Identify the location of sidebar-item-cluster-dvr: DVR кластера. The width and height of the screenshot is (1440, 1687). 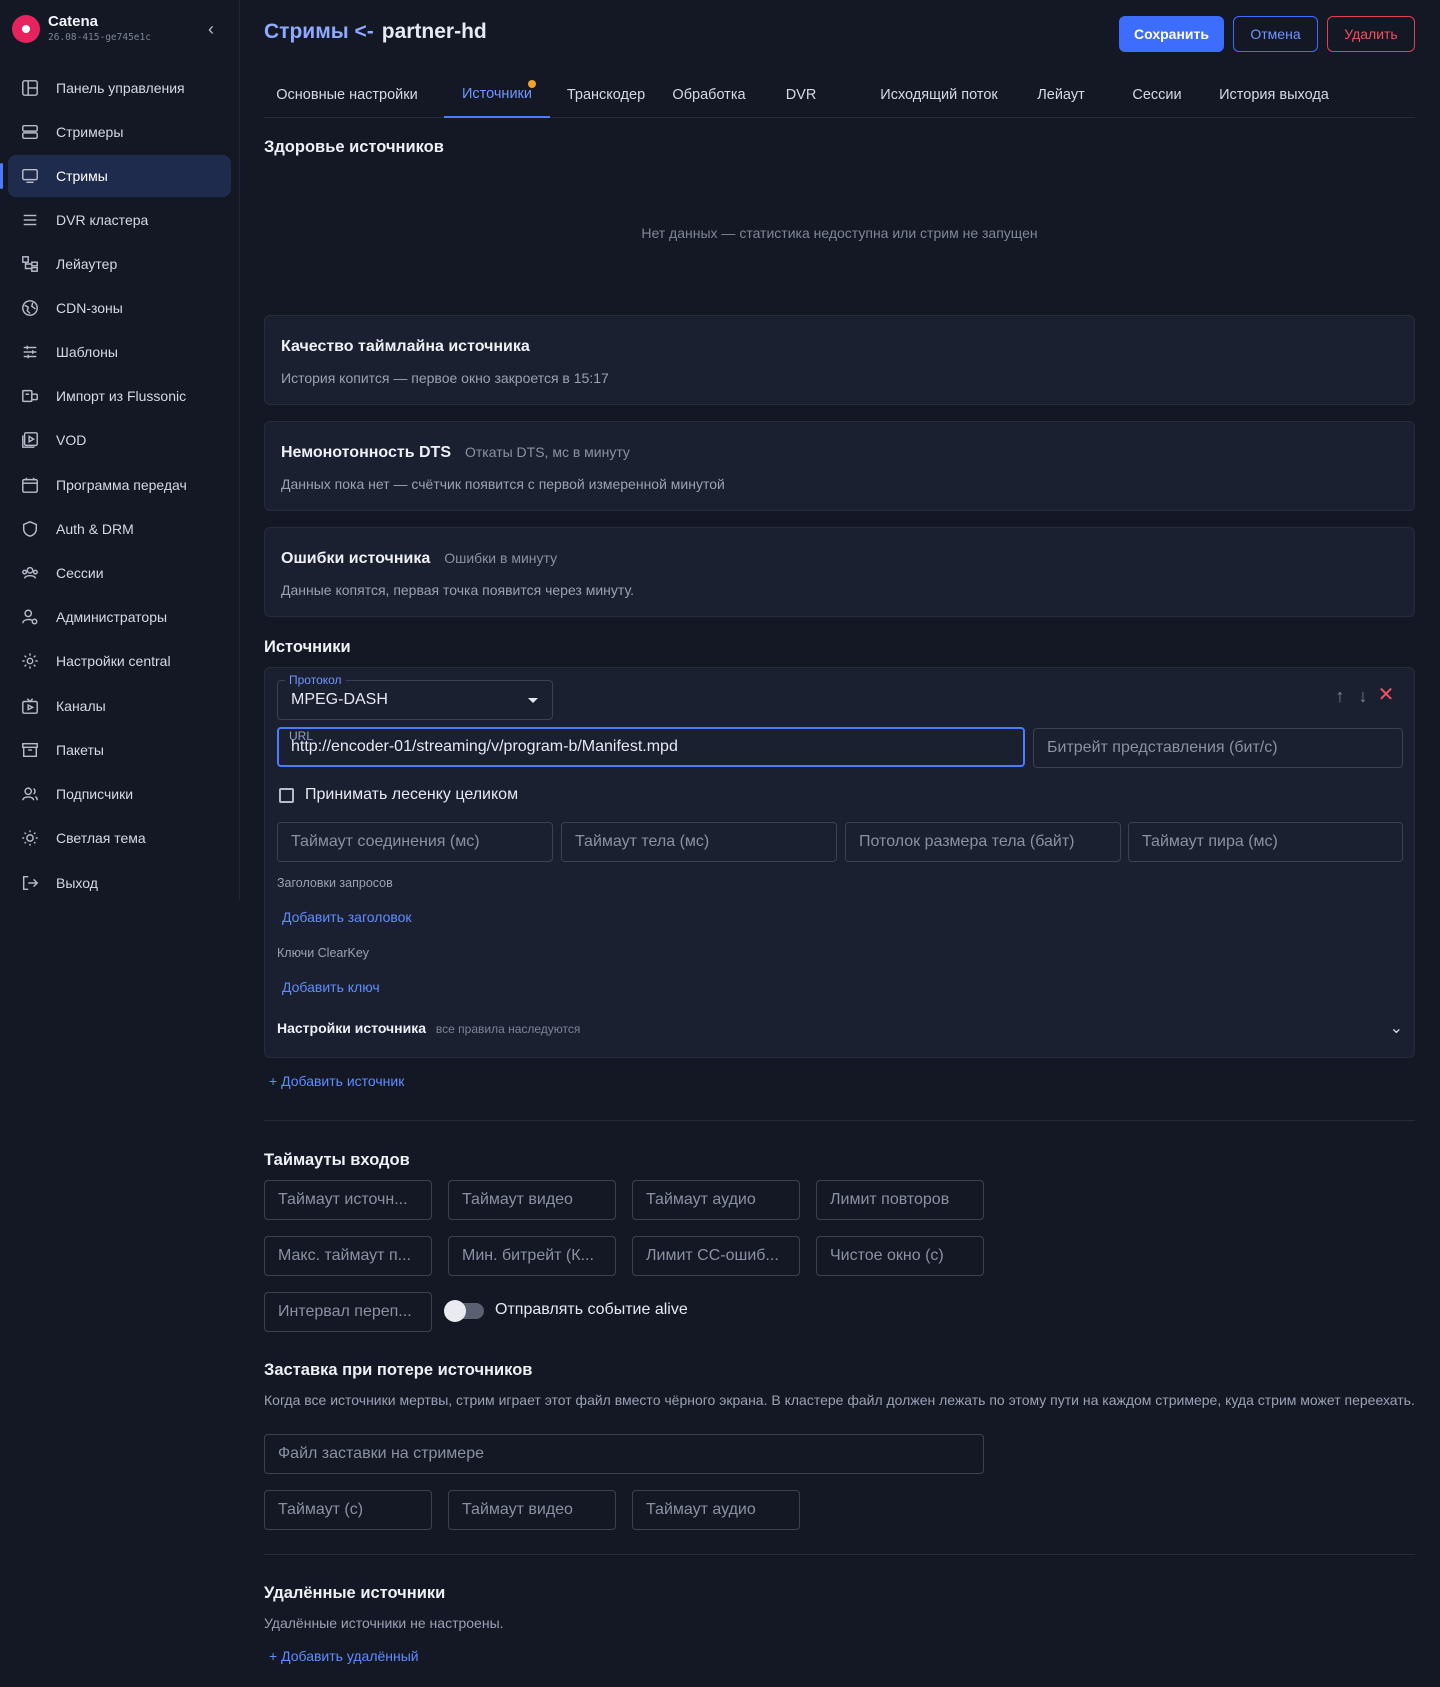
(119, 220).